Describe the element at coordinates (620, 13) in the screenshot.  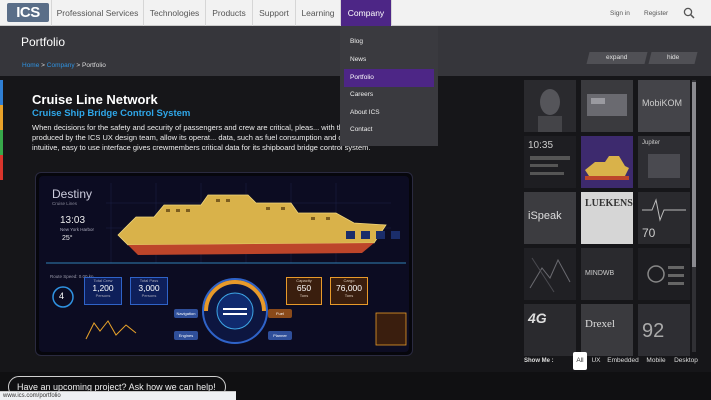
I see `sign-in-link: Sign in` at that location.